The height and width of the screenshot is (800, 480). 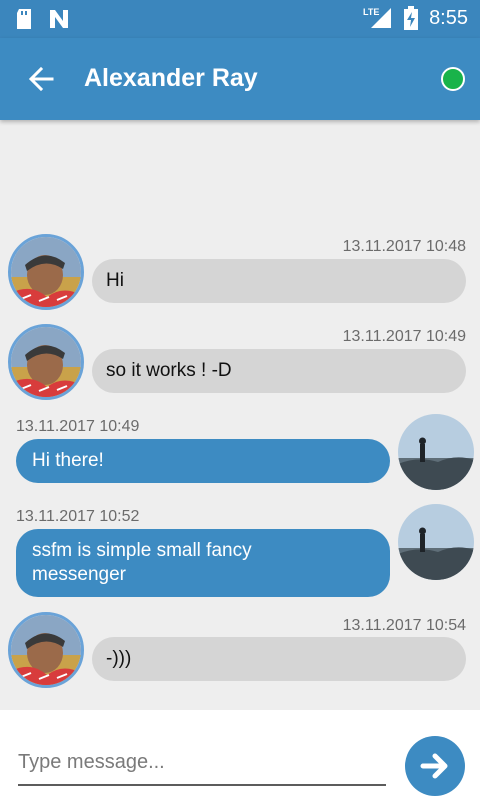 I want to click on sd-card-icon, so click(x=24, y=19).